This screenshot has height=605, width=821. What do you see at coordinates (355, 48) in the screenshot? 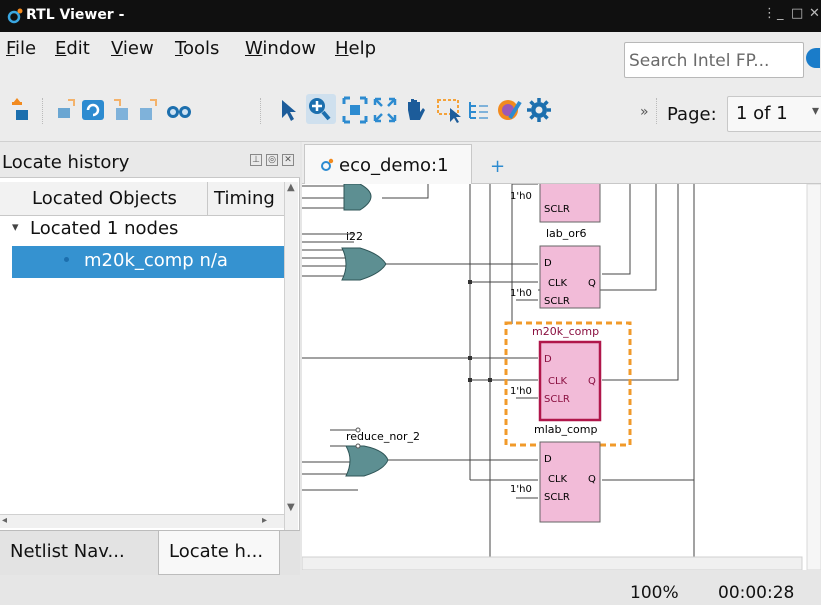
I see `menu-help: Help` at bounding box center [355, 48].